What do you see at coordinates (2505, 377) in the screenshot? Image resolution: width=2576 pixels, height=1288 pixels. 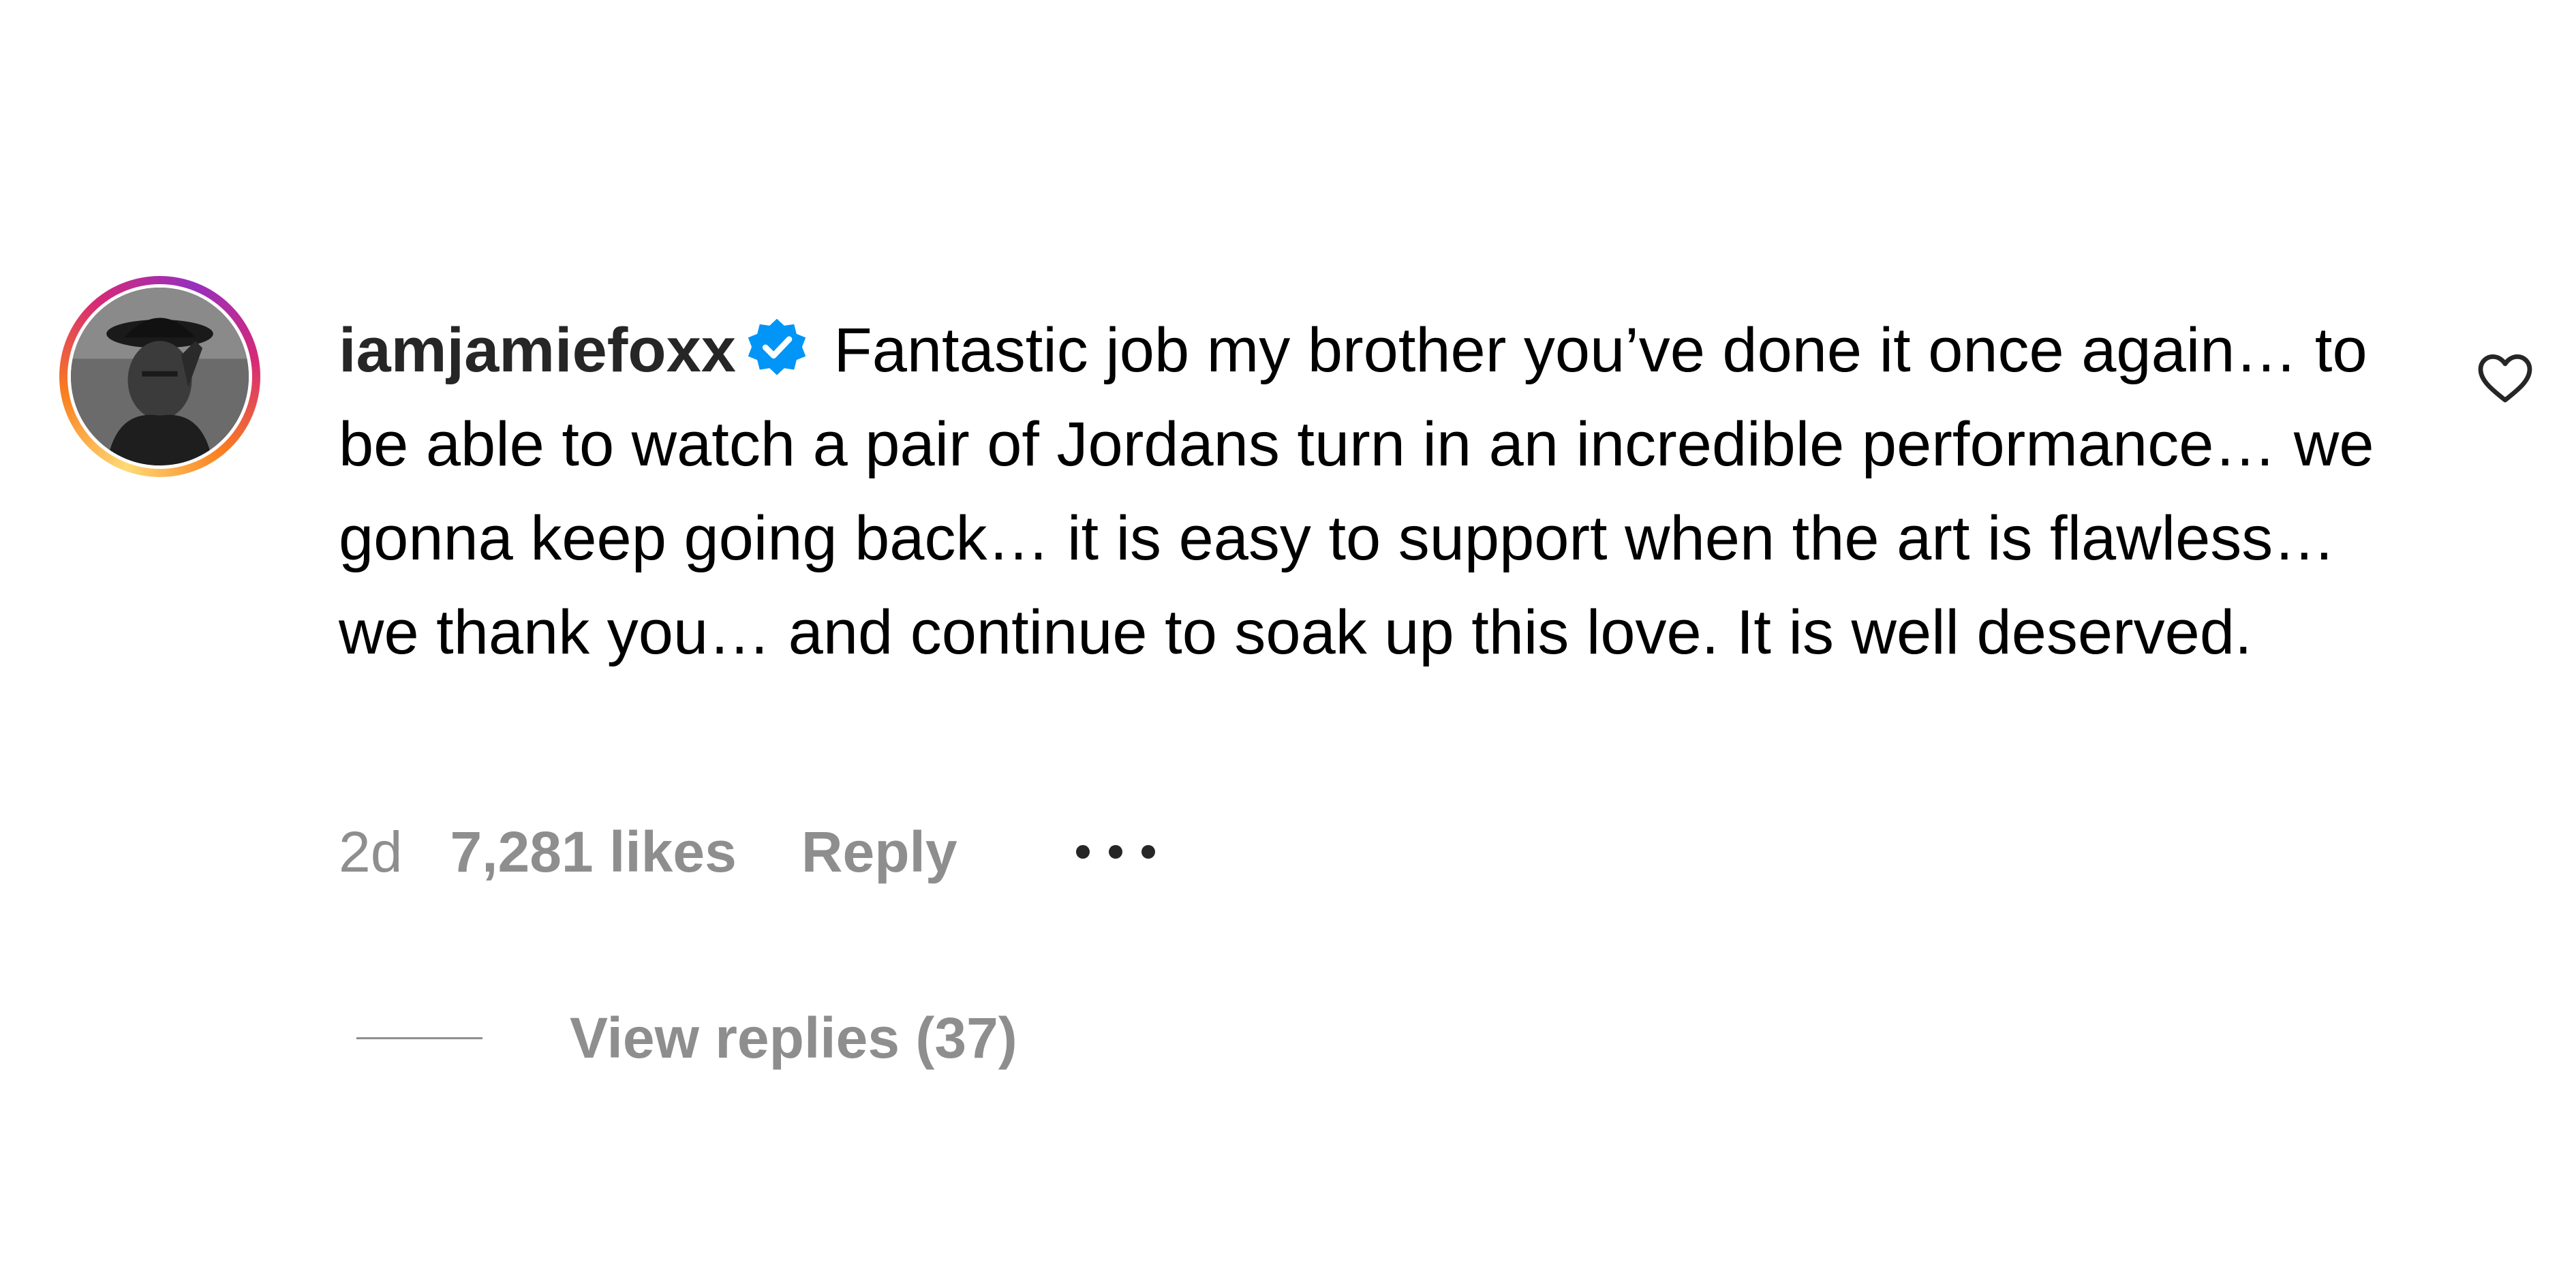 I see `like-heart-icon` at bounding box center [2505, 377].